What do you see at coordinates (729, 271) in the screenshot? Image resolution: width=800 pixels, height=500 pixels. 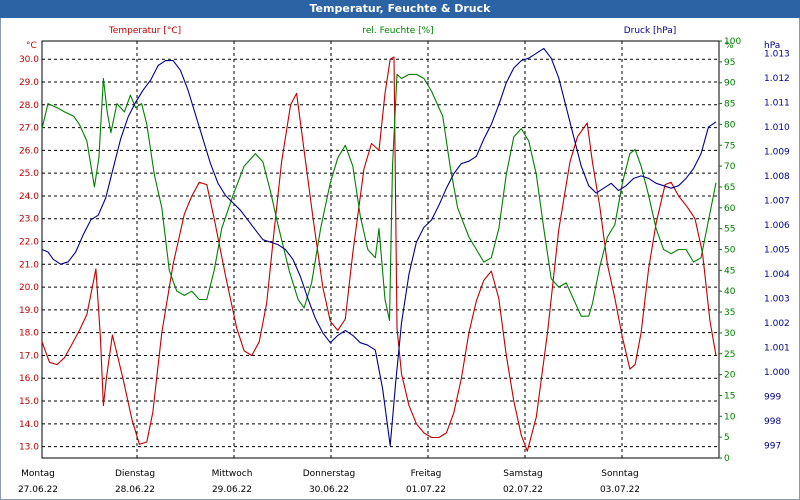 I see `y-tick-humidity: 45` at bounding box center [729, 271].